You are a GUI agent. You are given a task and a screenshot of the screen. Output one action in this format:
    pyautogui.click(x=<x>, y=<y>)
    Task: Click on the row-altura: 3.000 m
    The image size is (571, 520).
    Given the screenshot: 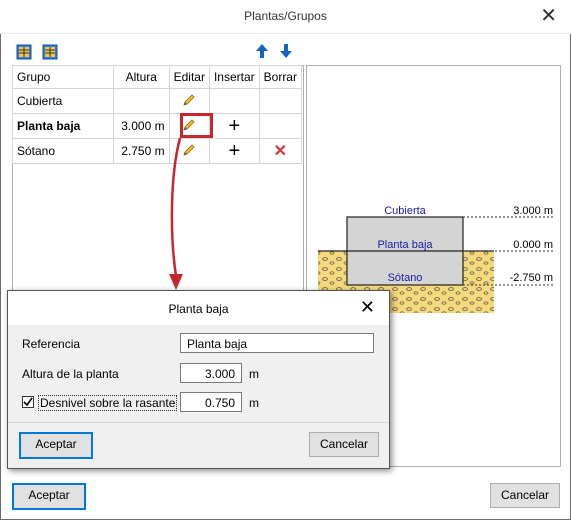 What is the action you would take?
    pyautogui.click(x=141, y=126)
    